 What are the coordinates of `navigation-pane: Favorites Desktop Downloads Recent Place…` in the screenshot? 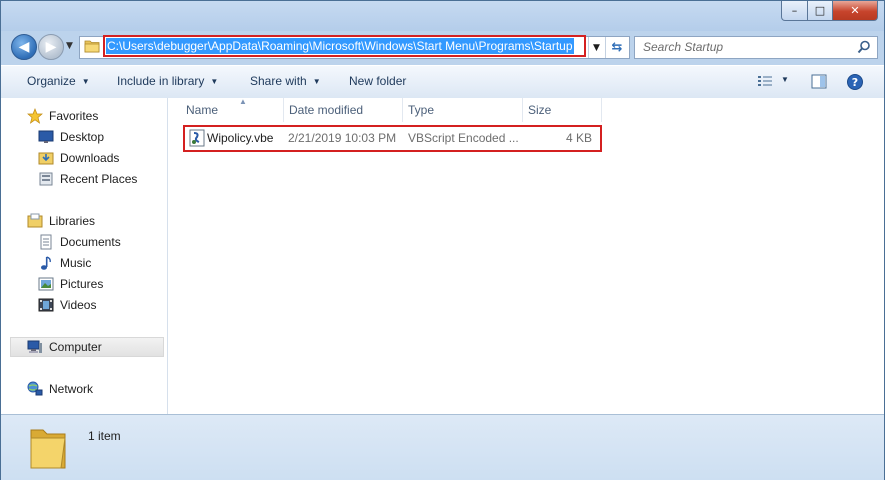 It's located at (84, 256).